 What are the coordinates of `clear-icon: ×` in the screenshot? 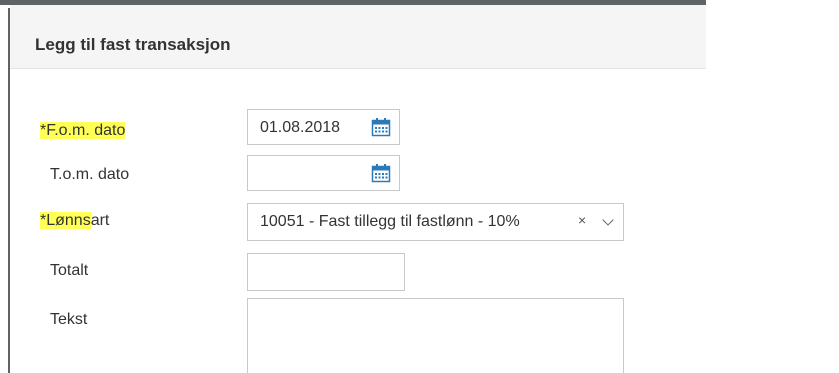 It's located at (582, 220).